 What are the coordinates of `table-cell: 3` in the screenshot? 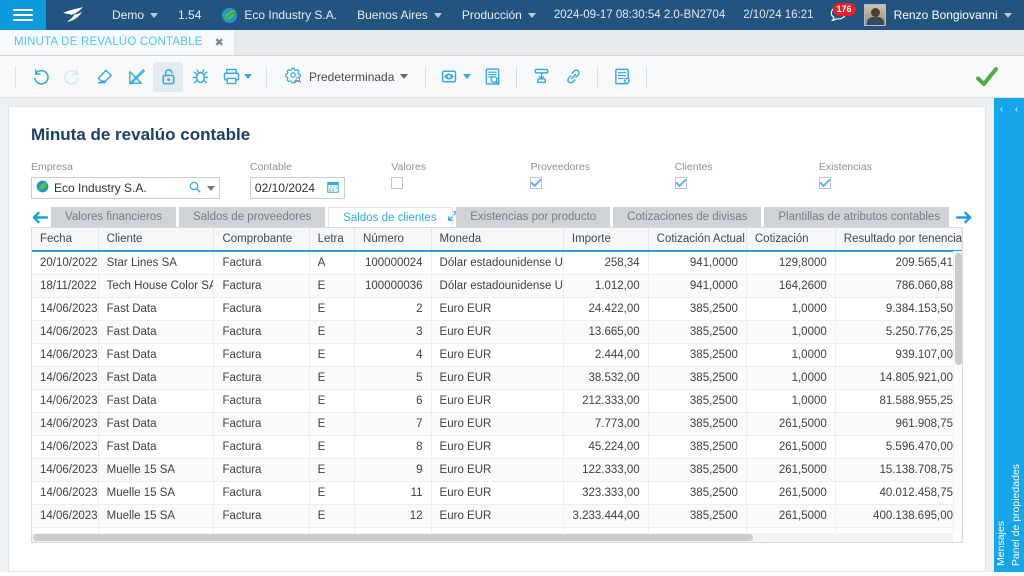 It's located at (393, 332).